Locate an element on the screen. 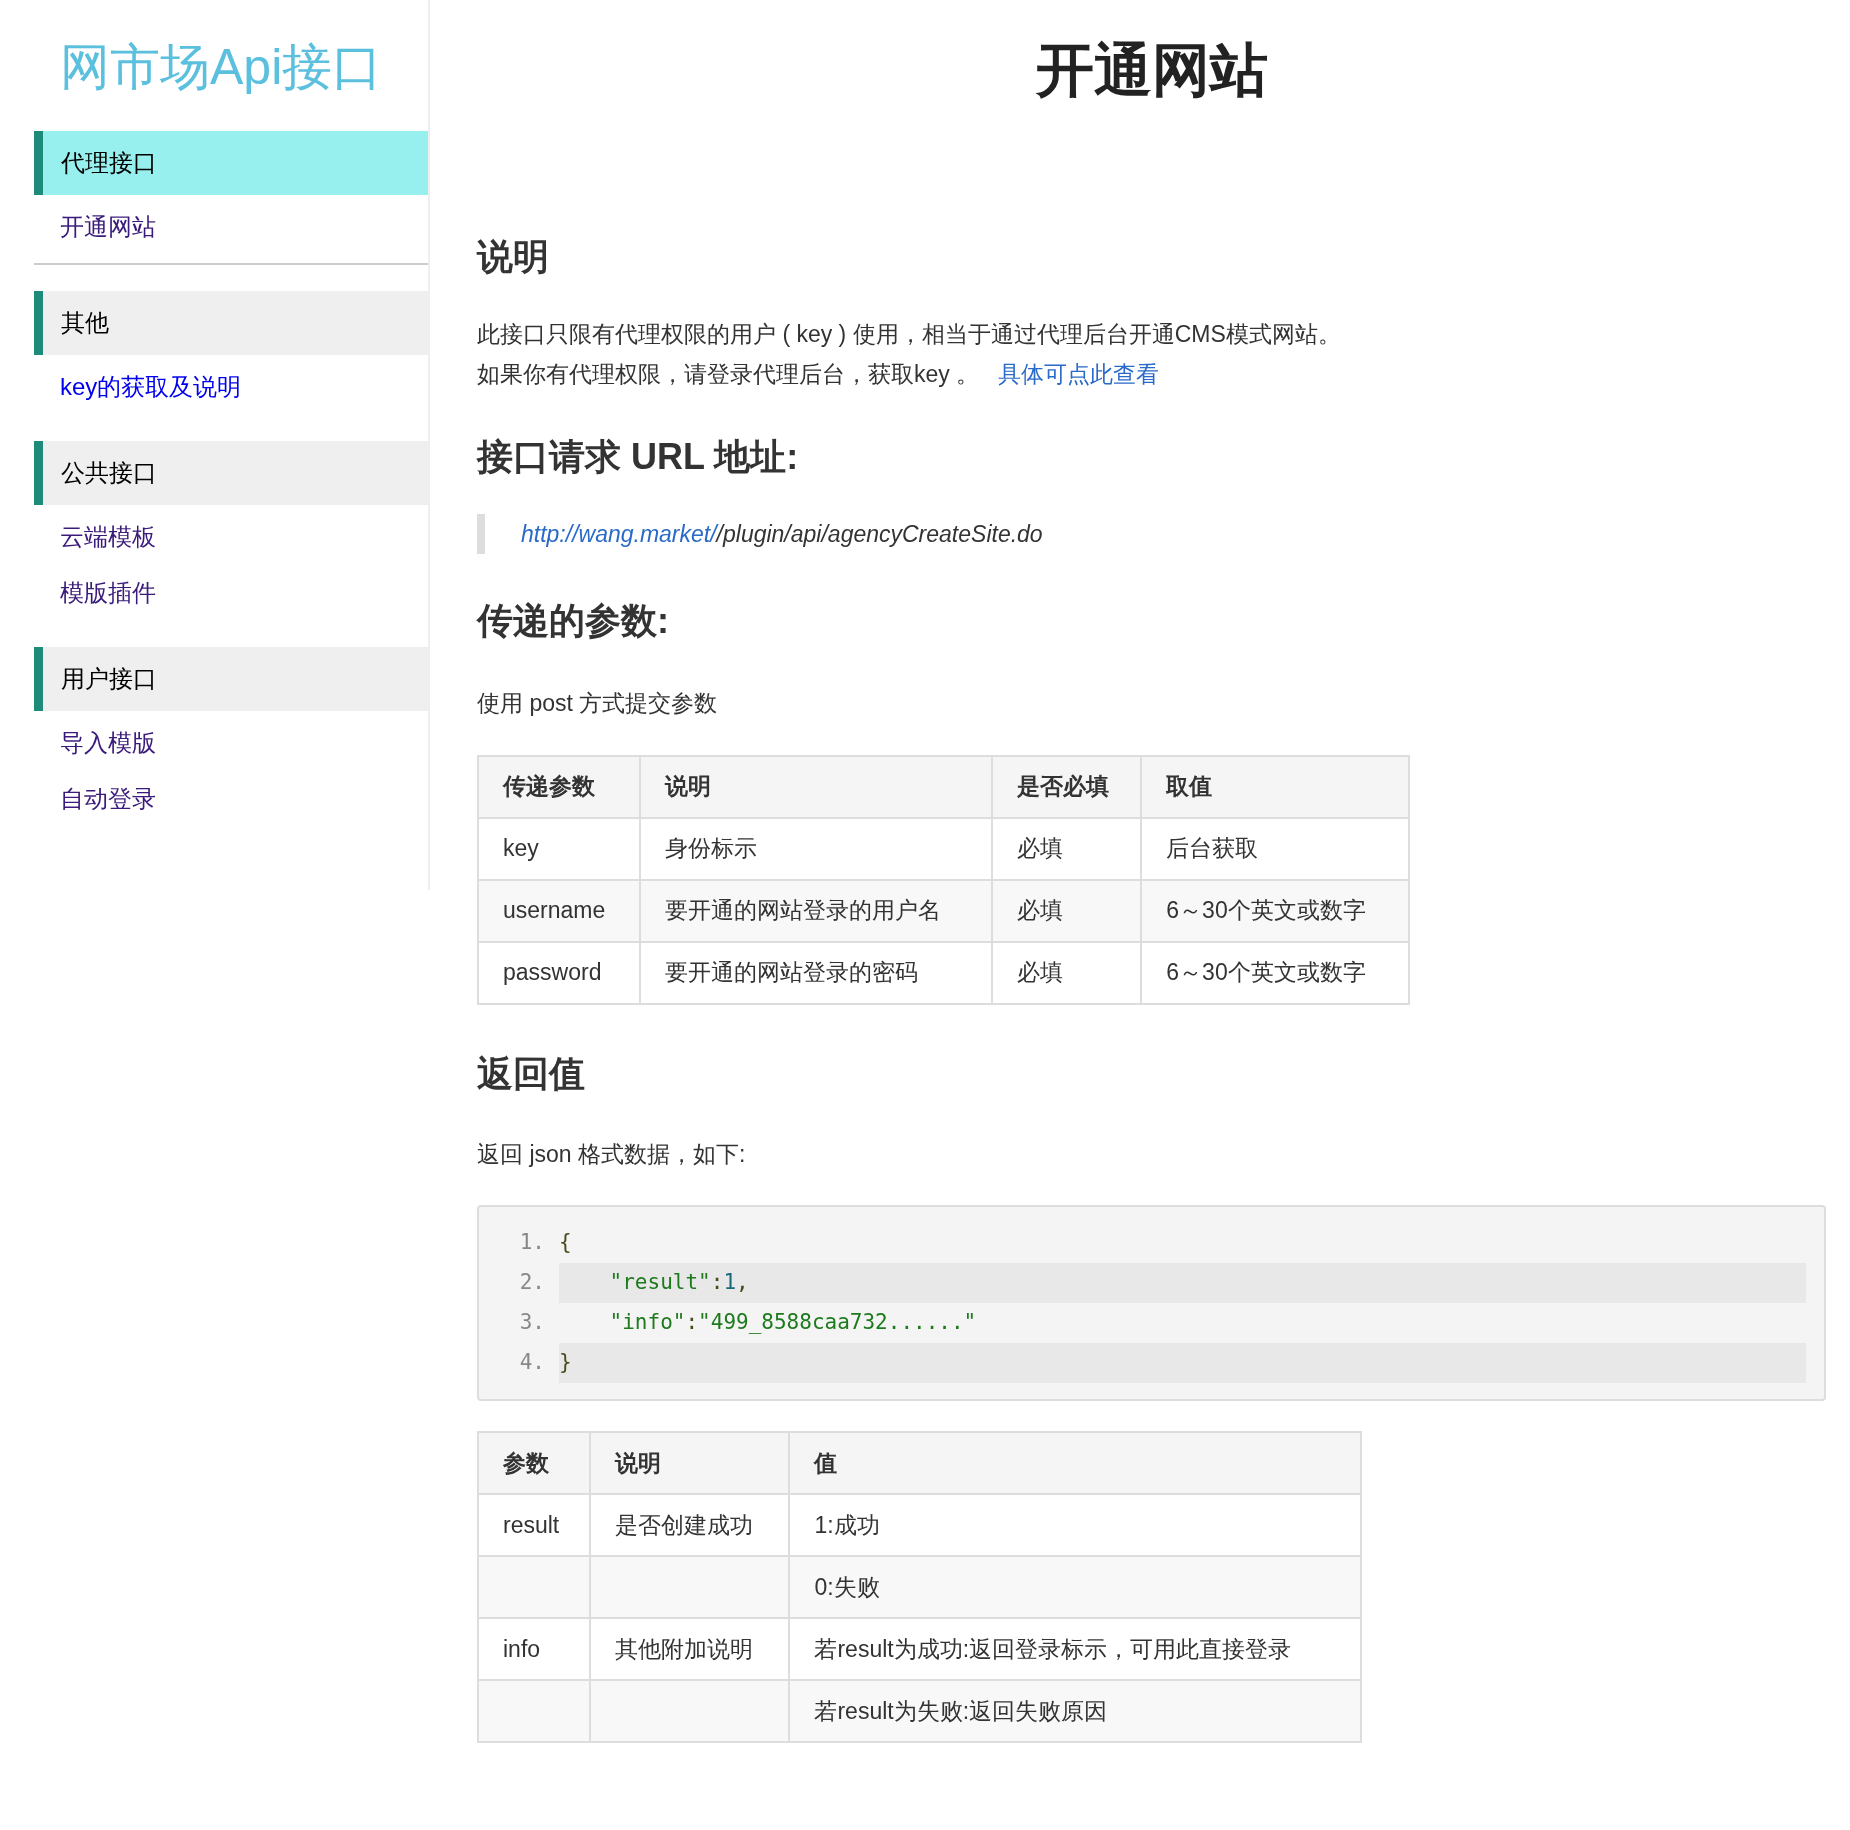 This screenshot has width=1850, height=1830. sidebar-link: 自动登录 is located at coordinates (108, 799).